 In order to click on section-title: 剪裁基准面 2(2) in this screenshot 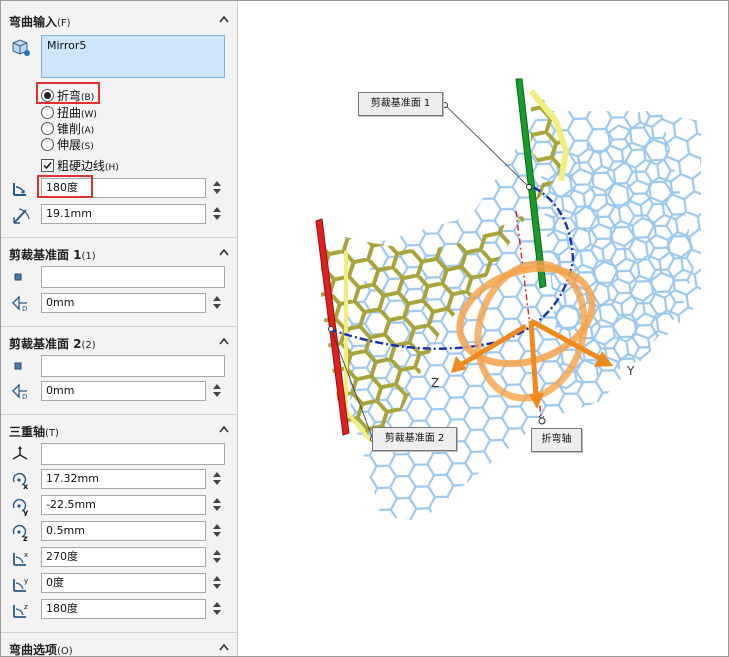, I will do `click(52, 344)`.